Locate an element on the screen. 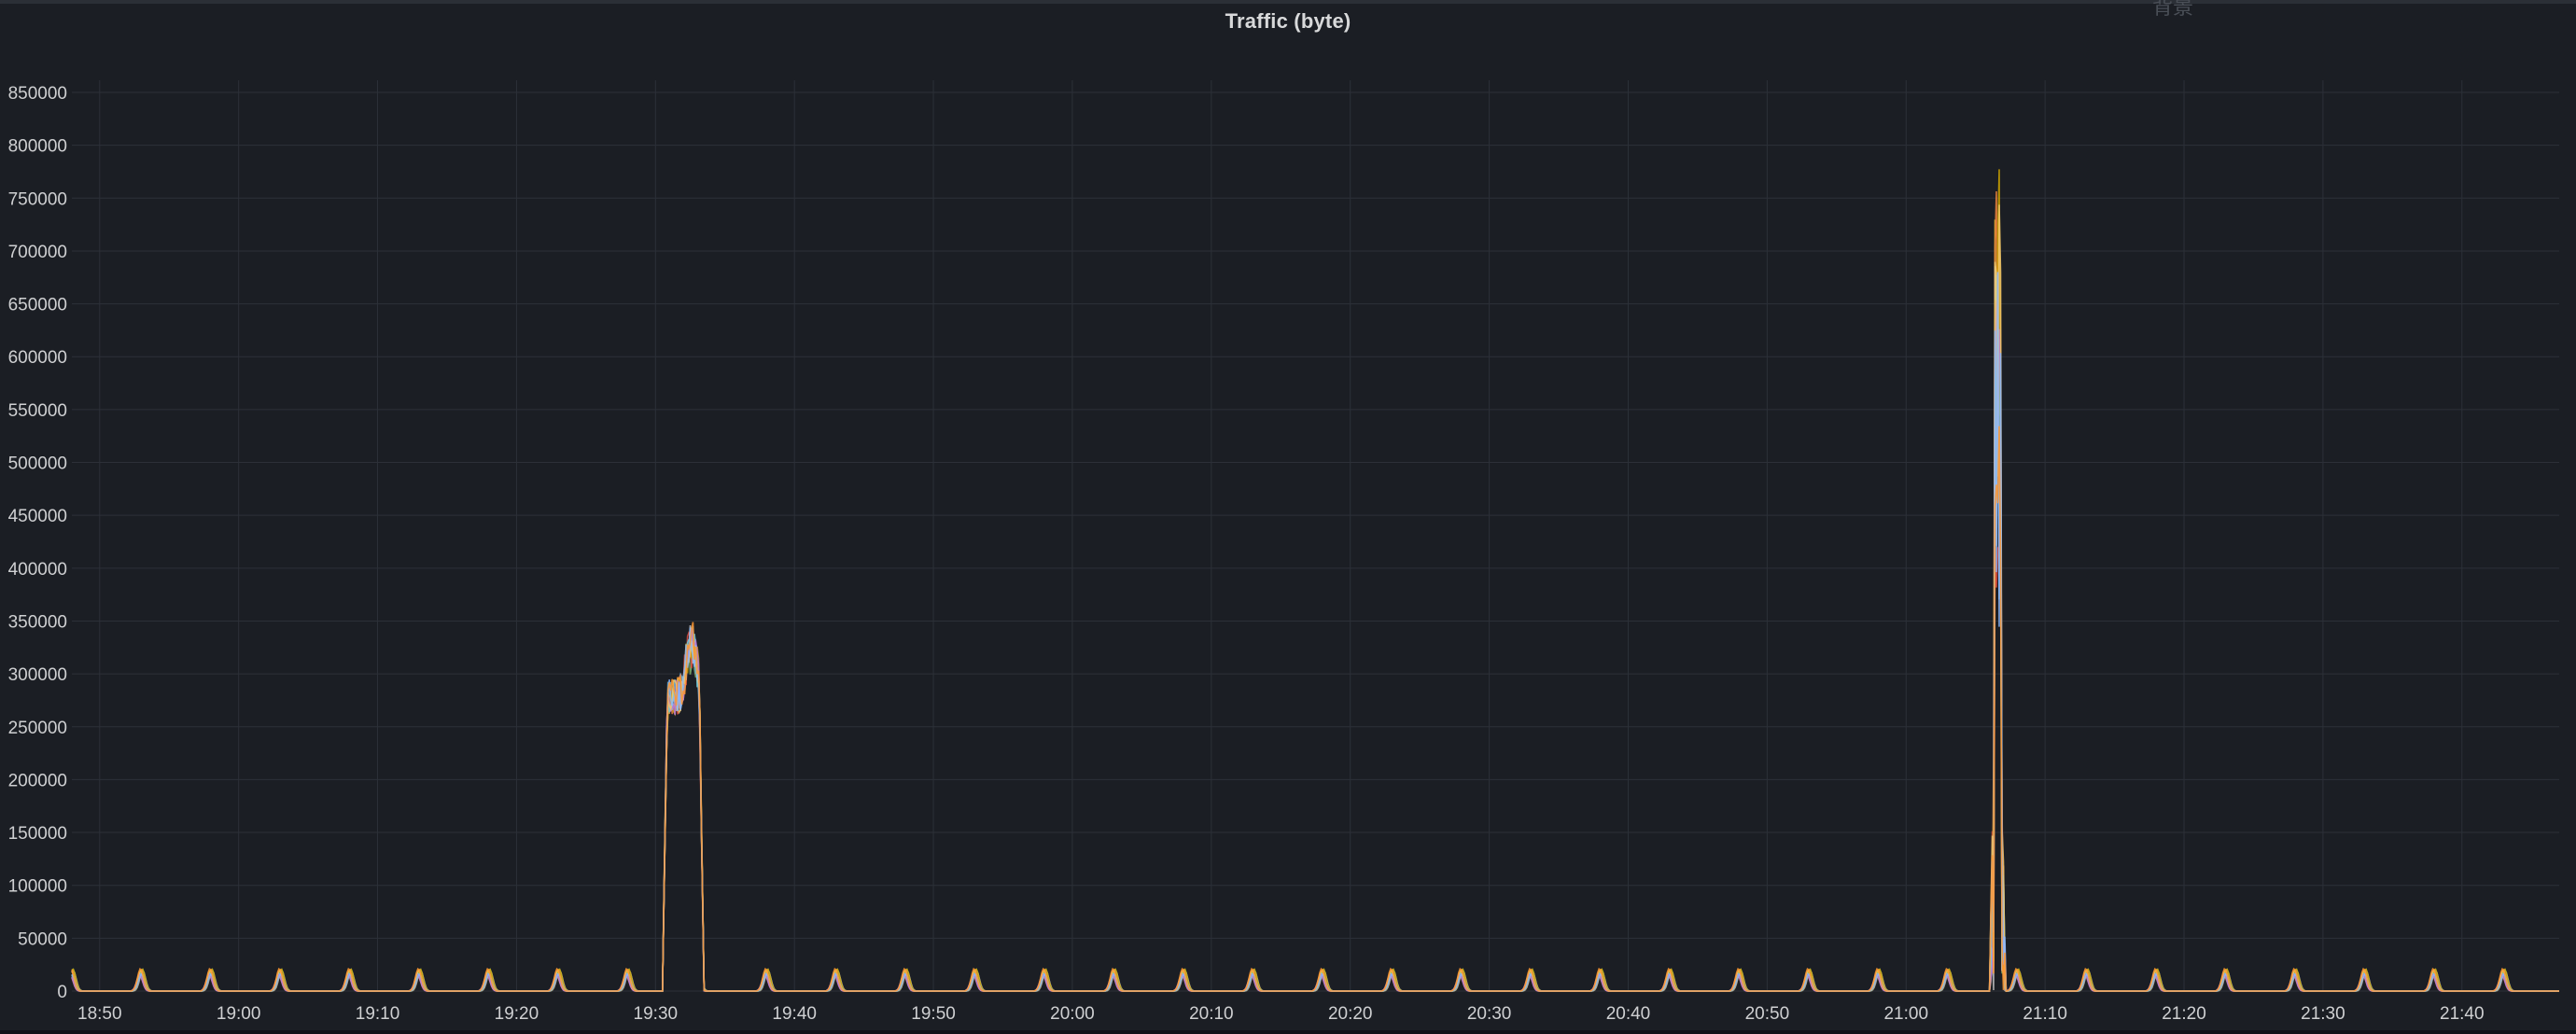 This screenshot has height=1034, width=2576. y-tick-label: 400000 is located at coordinates (37, 570).